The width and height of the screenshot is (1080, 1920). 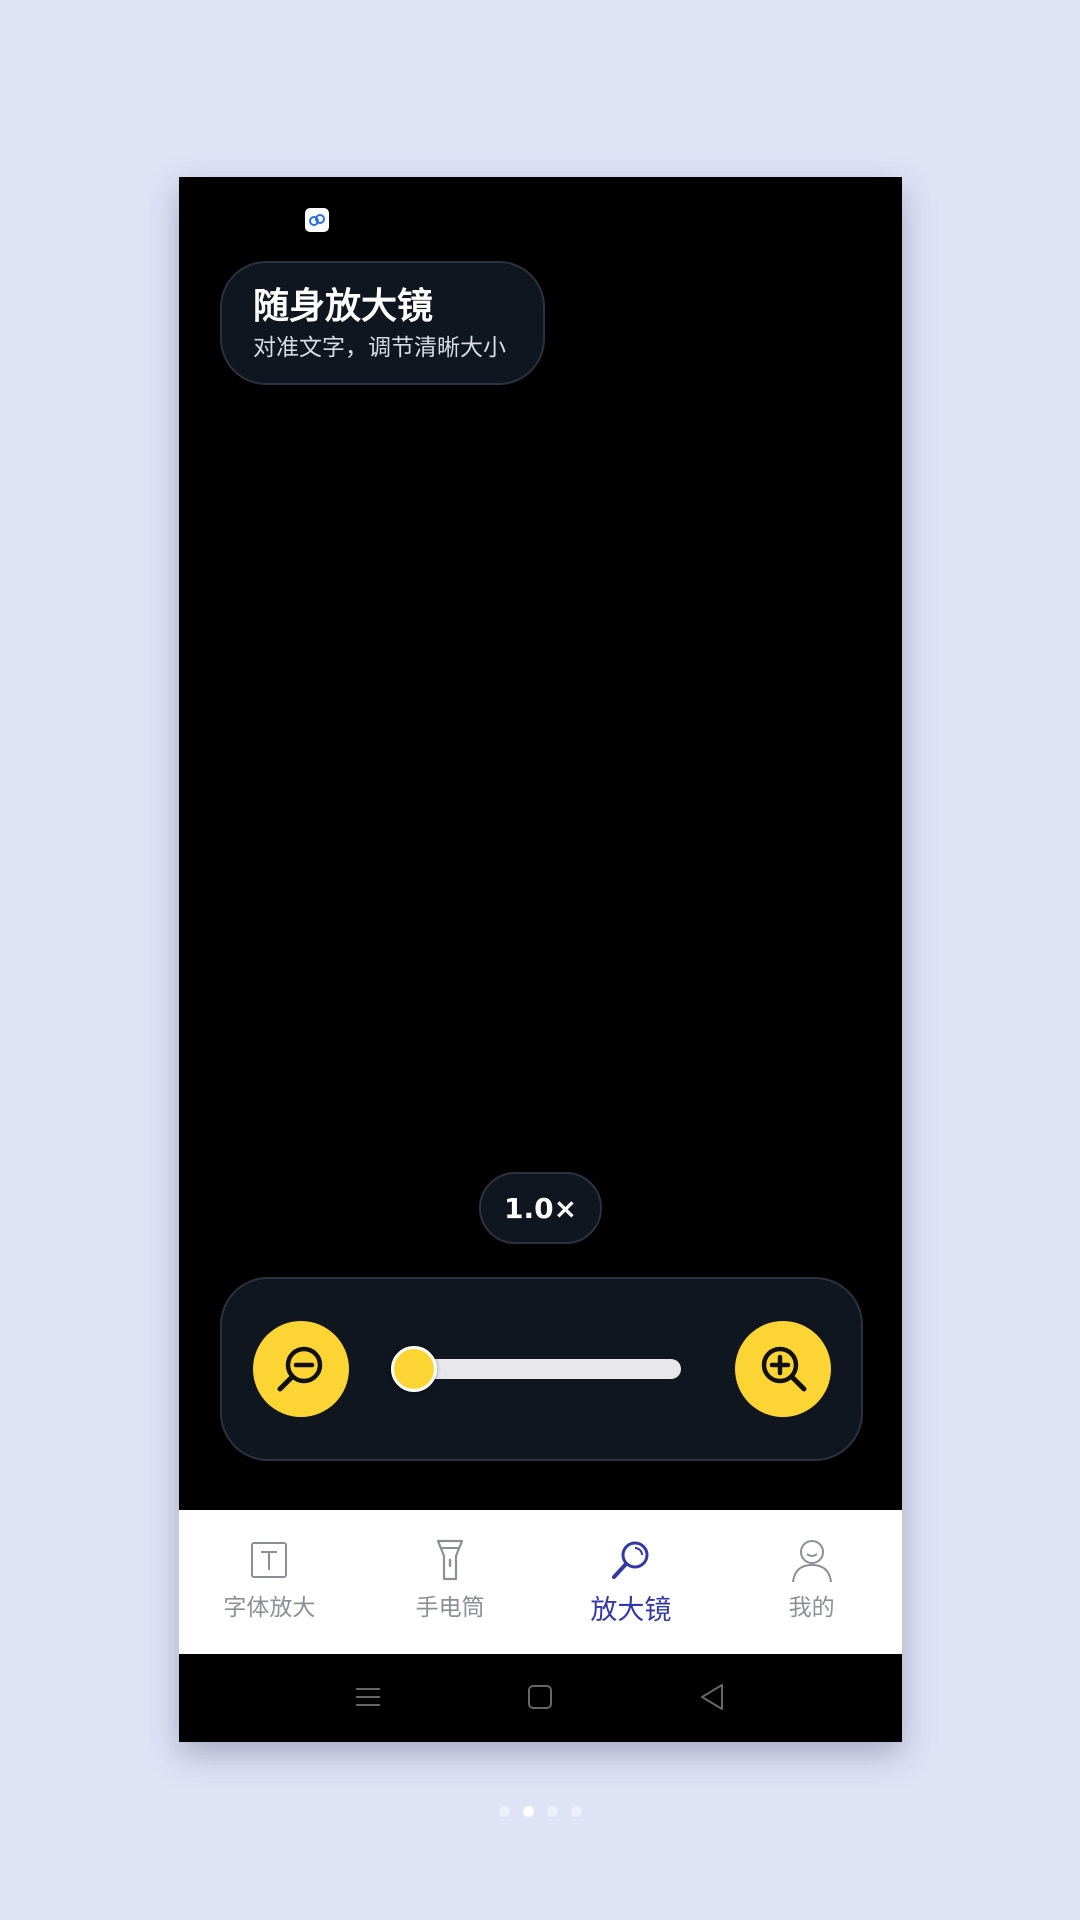 What do you see at coordinates (450, 1582) in the screenshot?
I see `tab-flashlight: 手电筒` at bounding box center [450, 1582].